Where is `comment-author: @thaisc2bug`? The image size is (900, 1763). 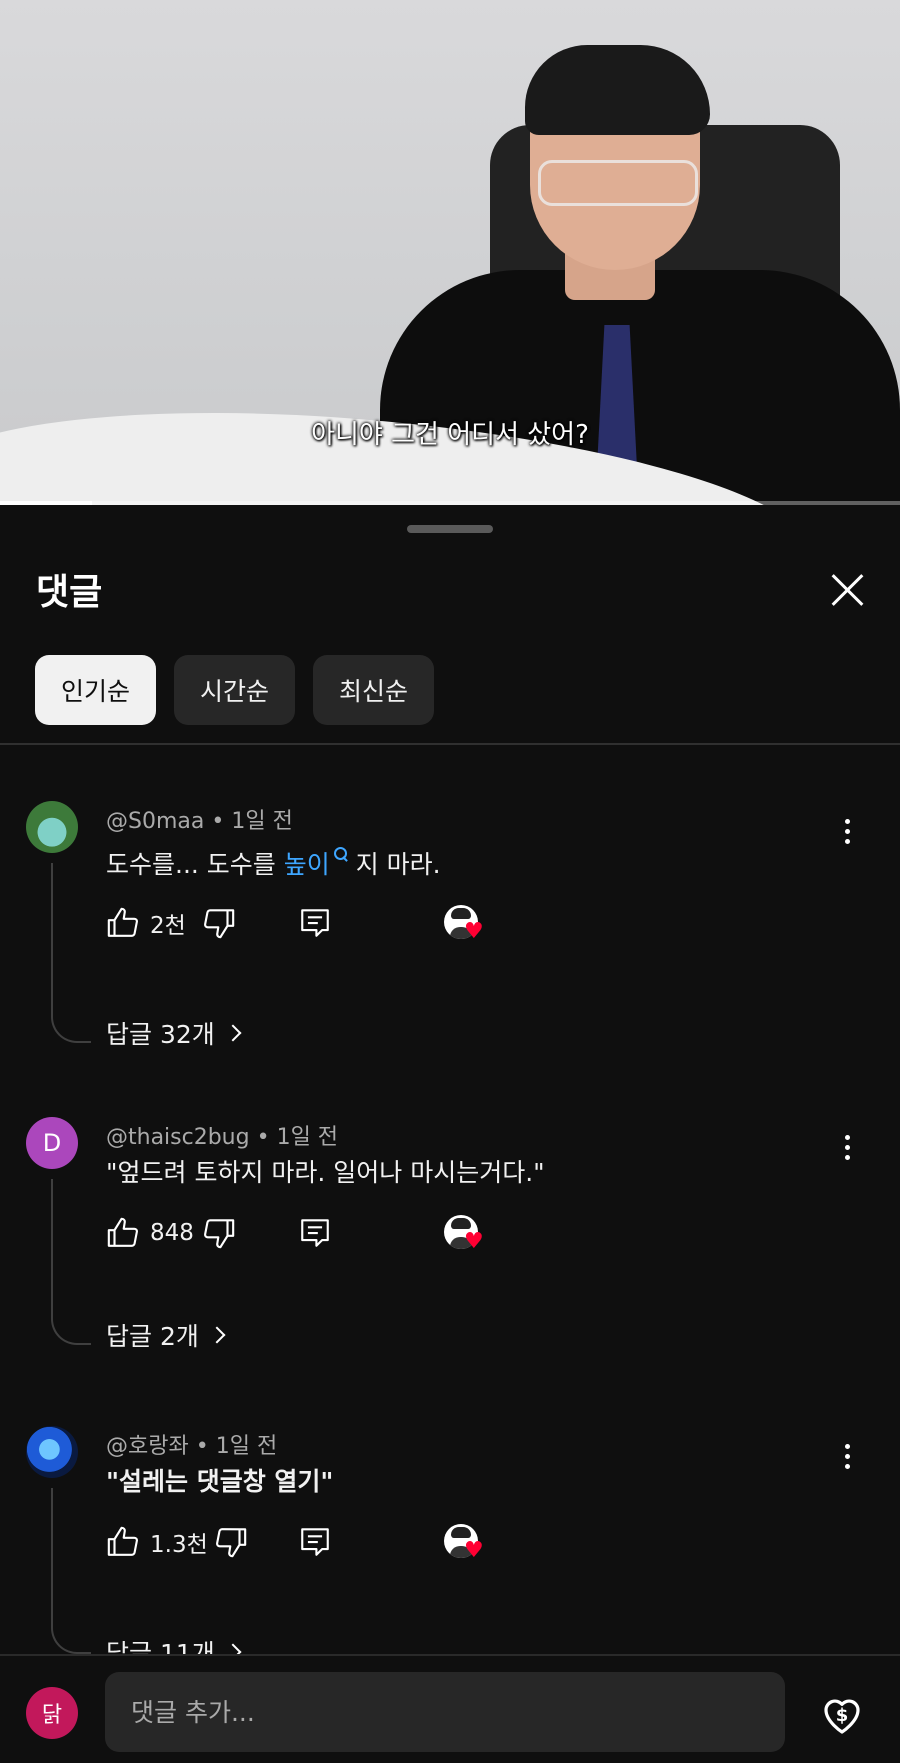 comment-author: @thaisc2bug is located at coordinates (178, 1137).